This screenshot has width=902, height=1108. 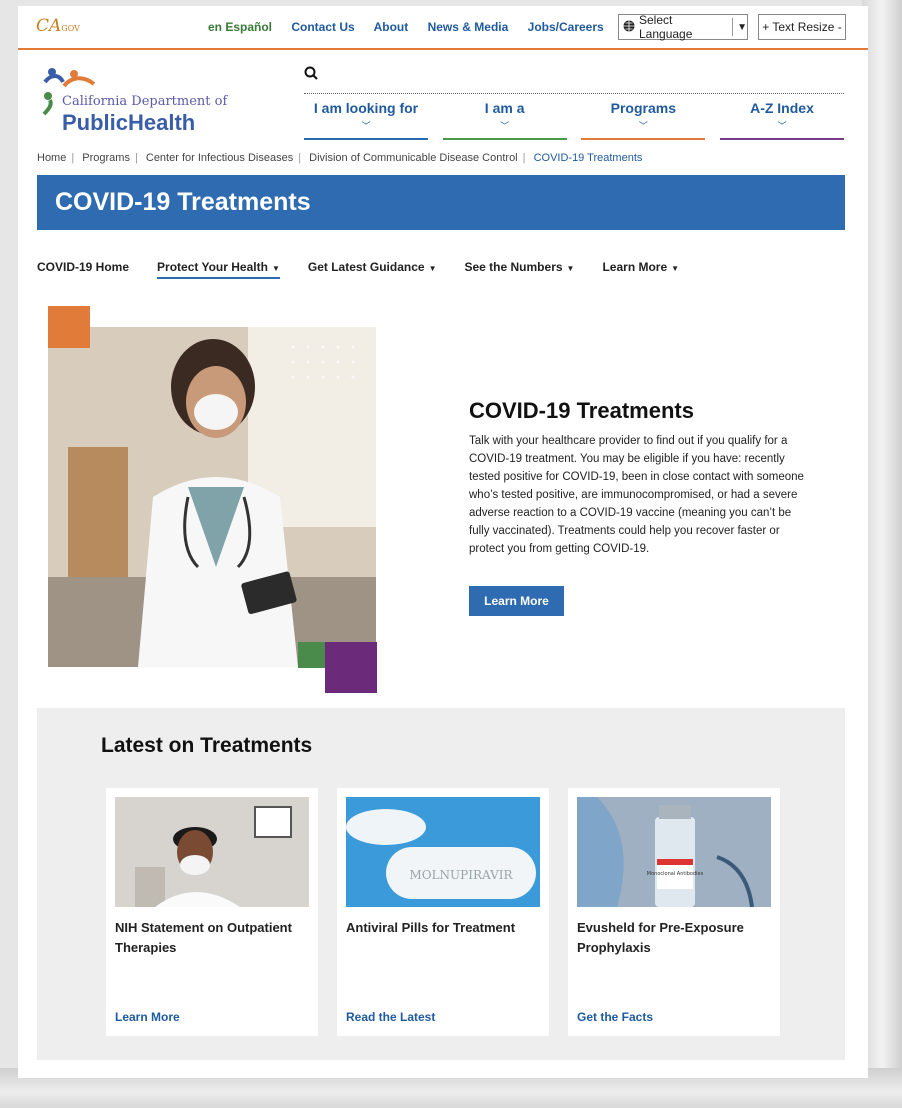 What do you see at coordinates (441, 202) in the screenshot?
I see `page-banner: COVID-19 Treatments` at bounding box center [441, 202].